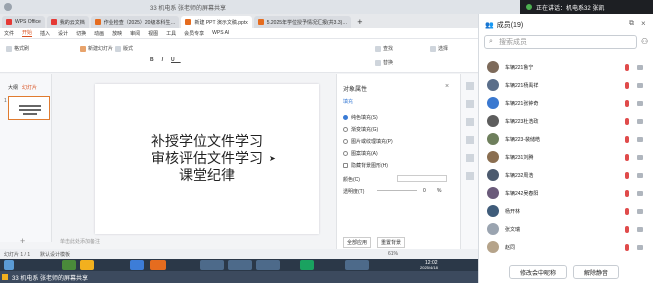 The image size is (653, 283). Describe the element at coordinates (567, 175) in the screenshot. I see `member-item: 车辆232周浩` at that location.